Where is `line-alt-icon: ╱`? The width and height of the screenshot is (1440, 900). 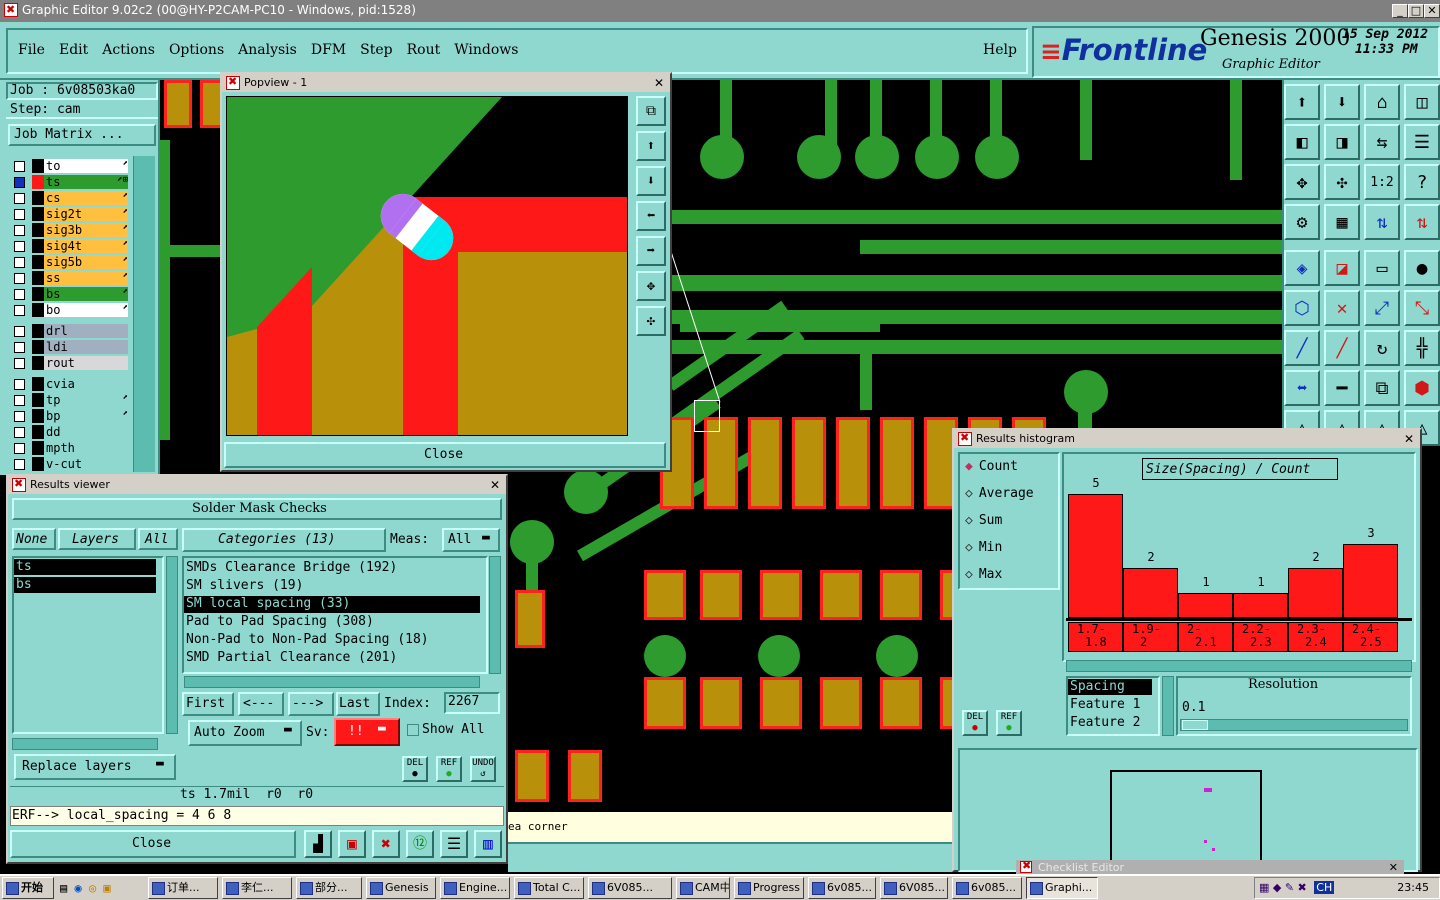 line-alt-icon: ╱ is located at coordinates (1342, 348).